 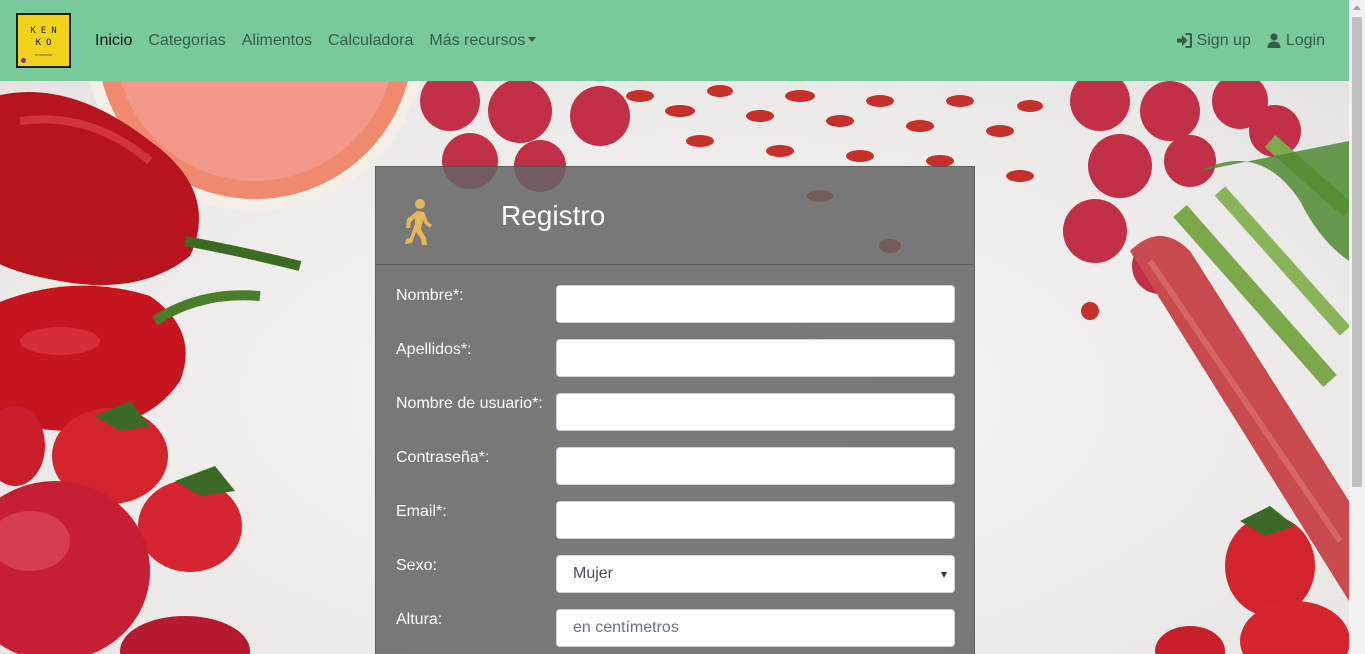 I want to click on login-link: Login, so click(x=1296, y=41).